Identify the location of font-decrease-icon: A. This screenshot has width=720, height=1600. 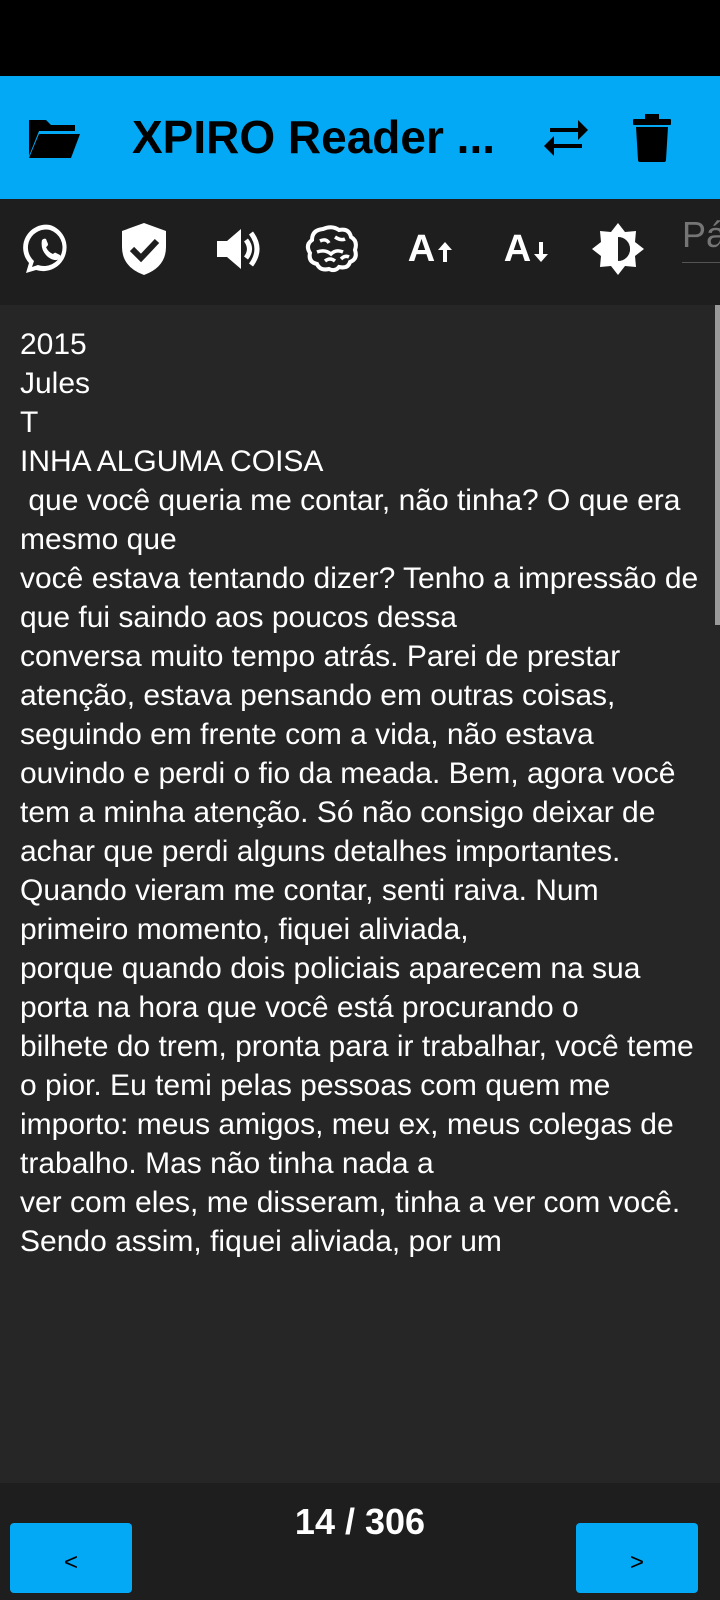
(527, 249).